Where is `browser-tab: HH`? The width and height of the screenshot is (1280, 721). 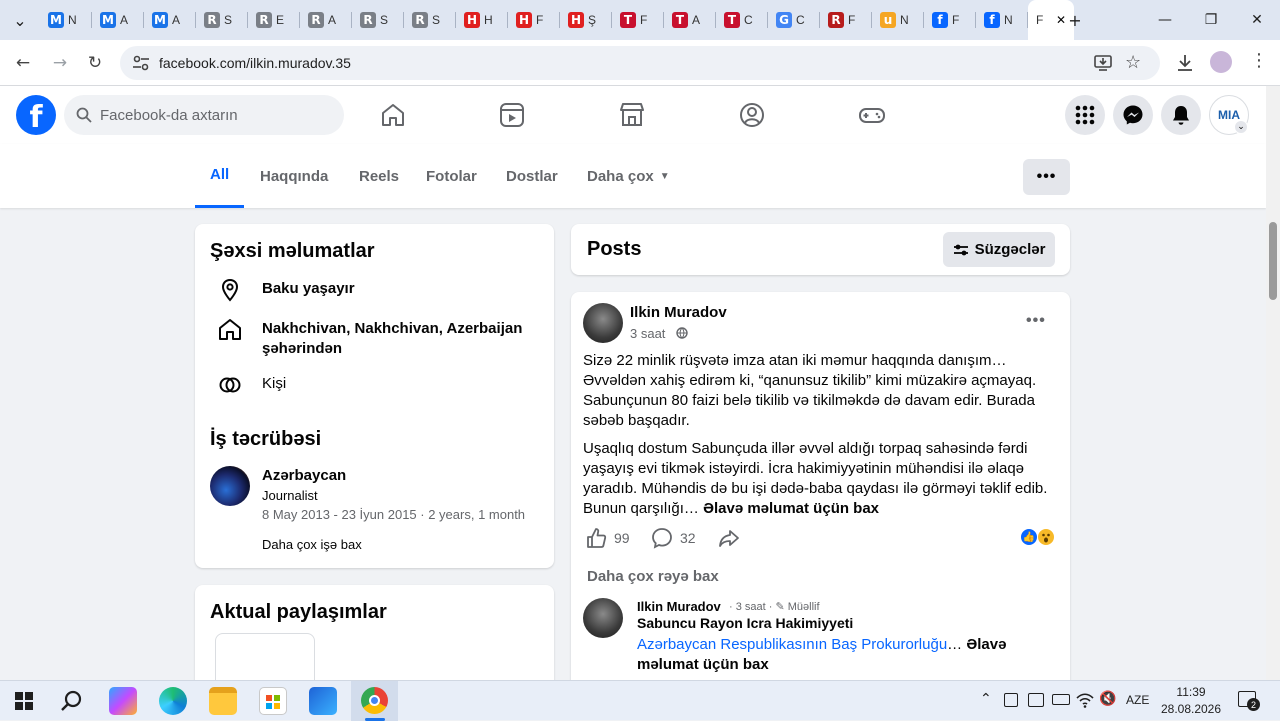
browser-tab: HH is located at coordinates (482, 20).